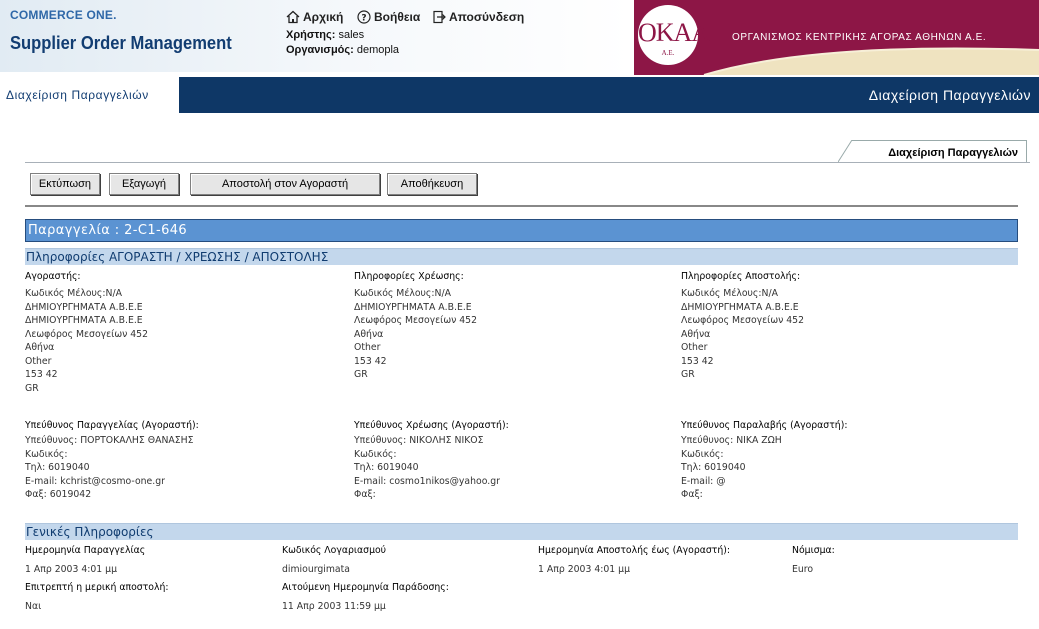 The width and height of the screenshot is (1039, 629). I want to click on buyer-heading: Αγοραστής:, so click(53, 276).